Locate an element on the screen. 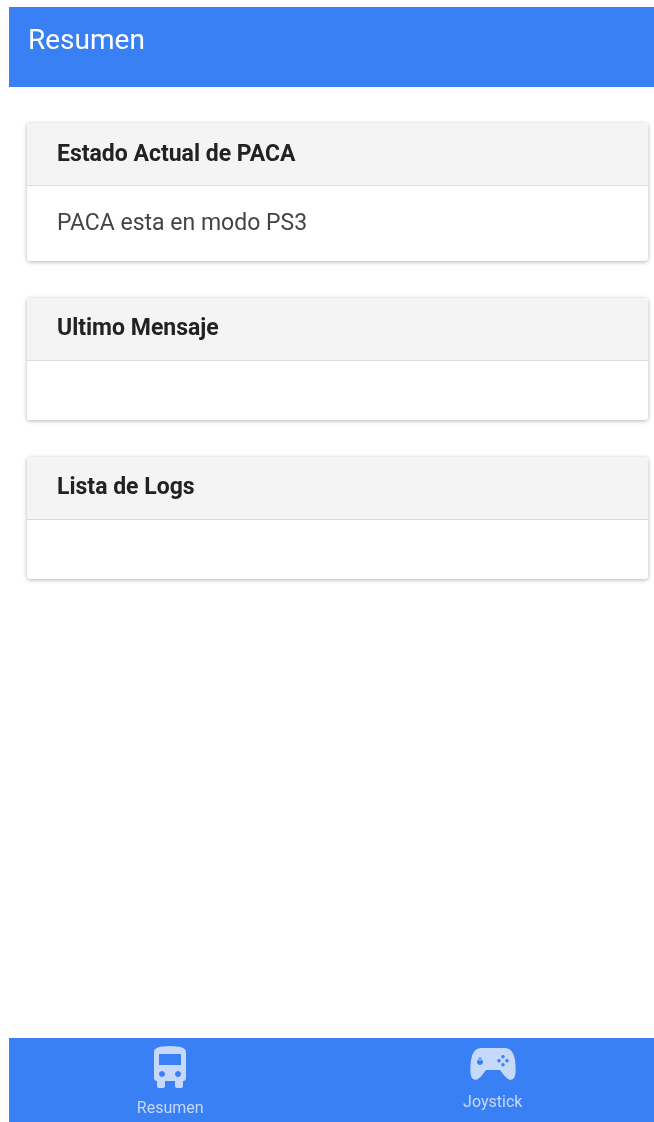  nav-tab: Resumen is located at coordinates (170, 1080).